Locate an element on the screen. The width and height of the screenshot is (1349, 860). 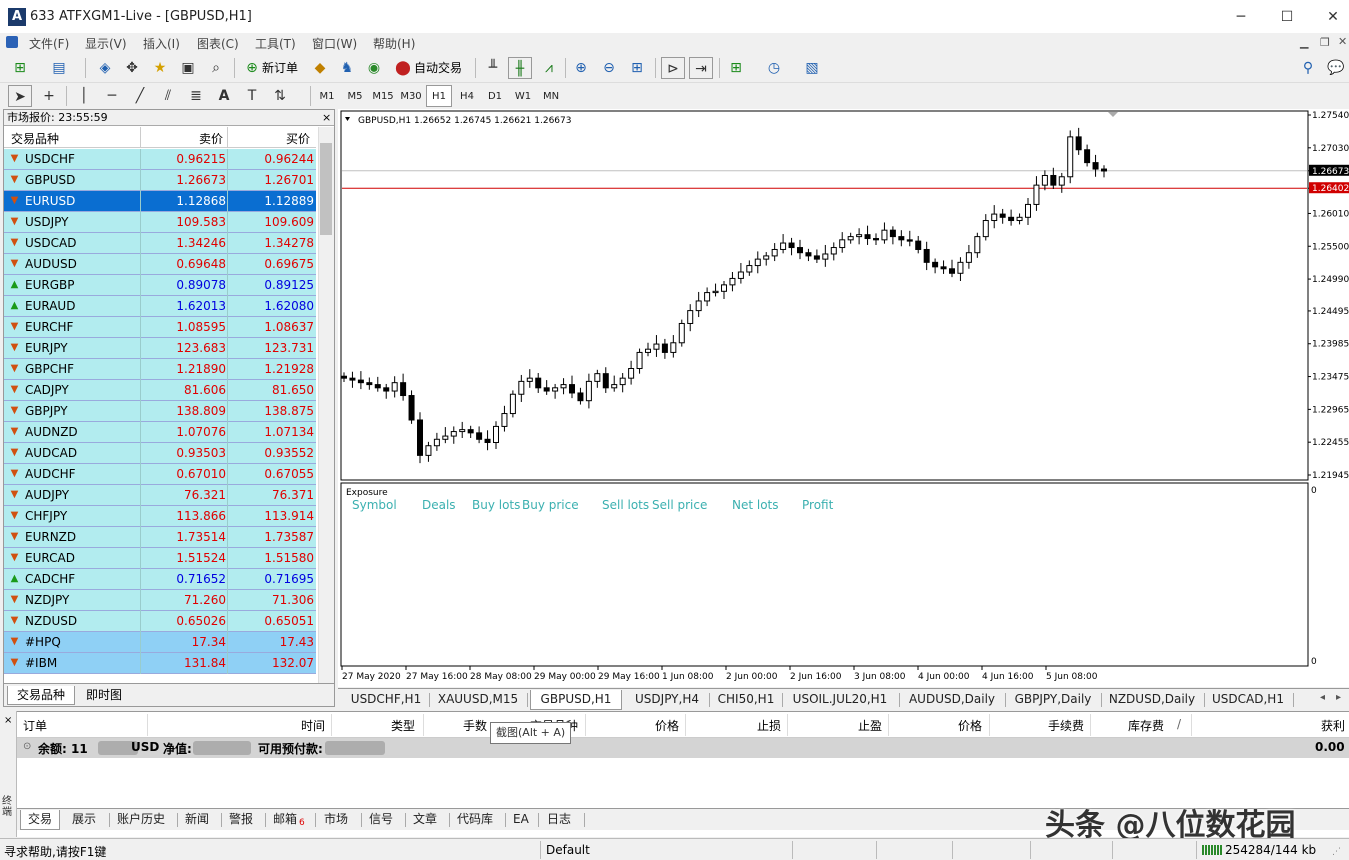
tab-alerts: 警报 is located at coordinates (241, 820).